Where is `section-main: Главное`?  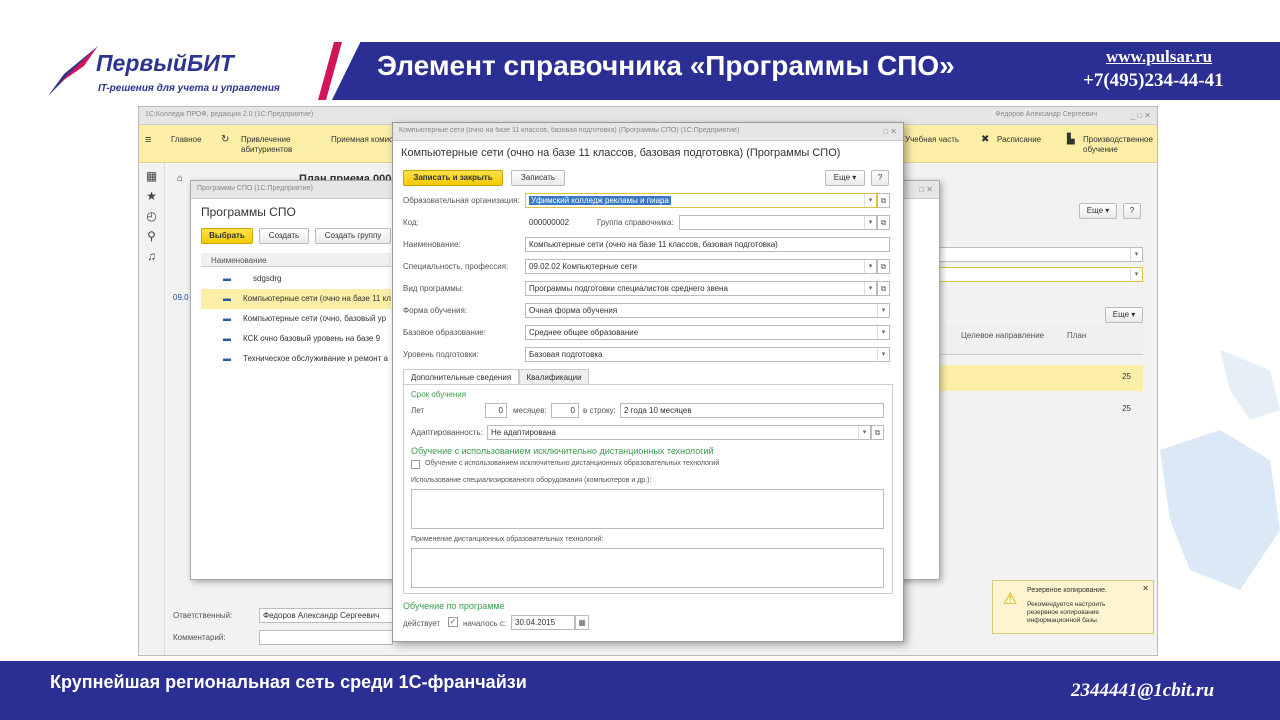 section-main: Главное is located at coordinates (186, 140).